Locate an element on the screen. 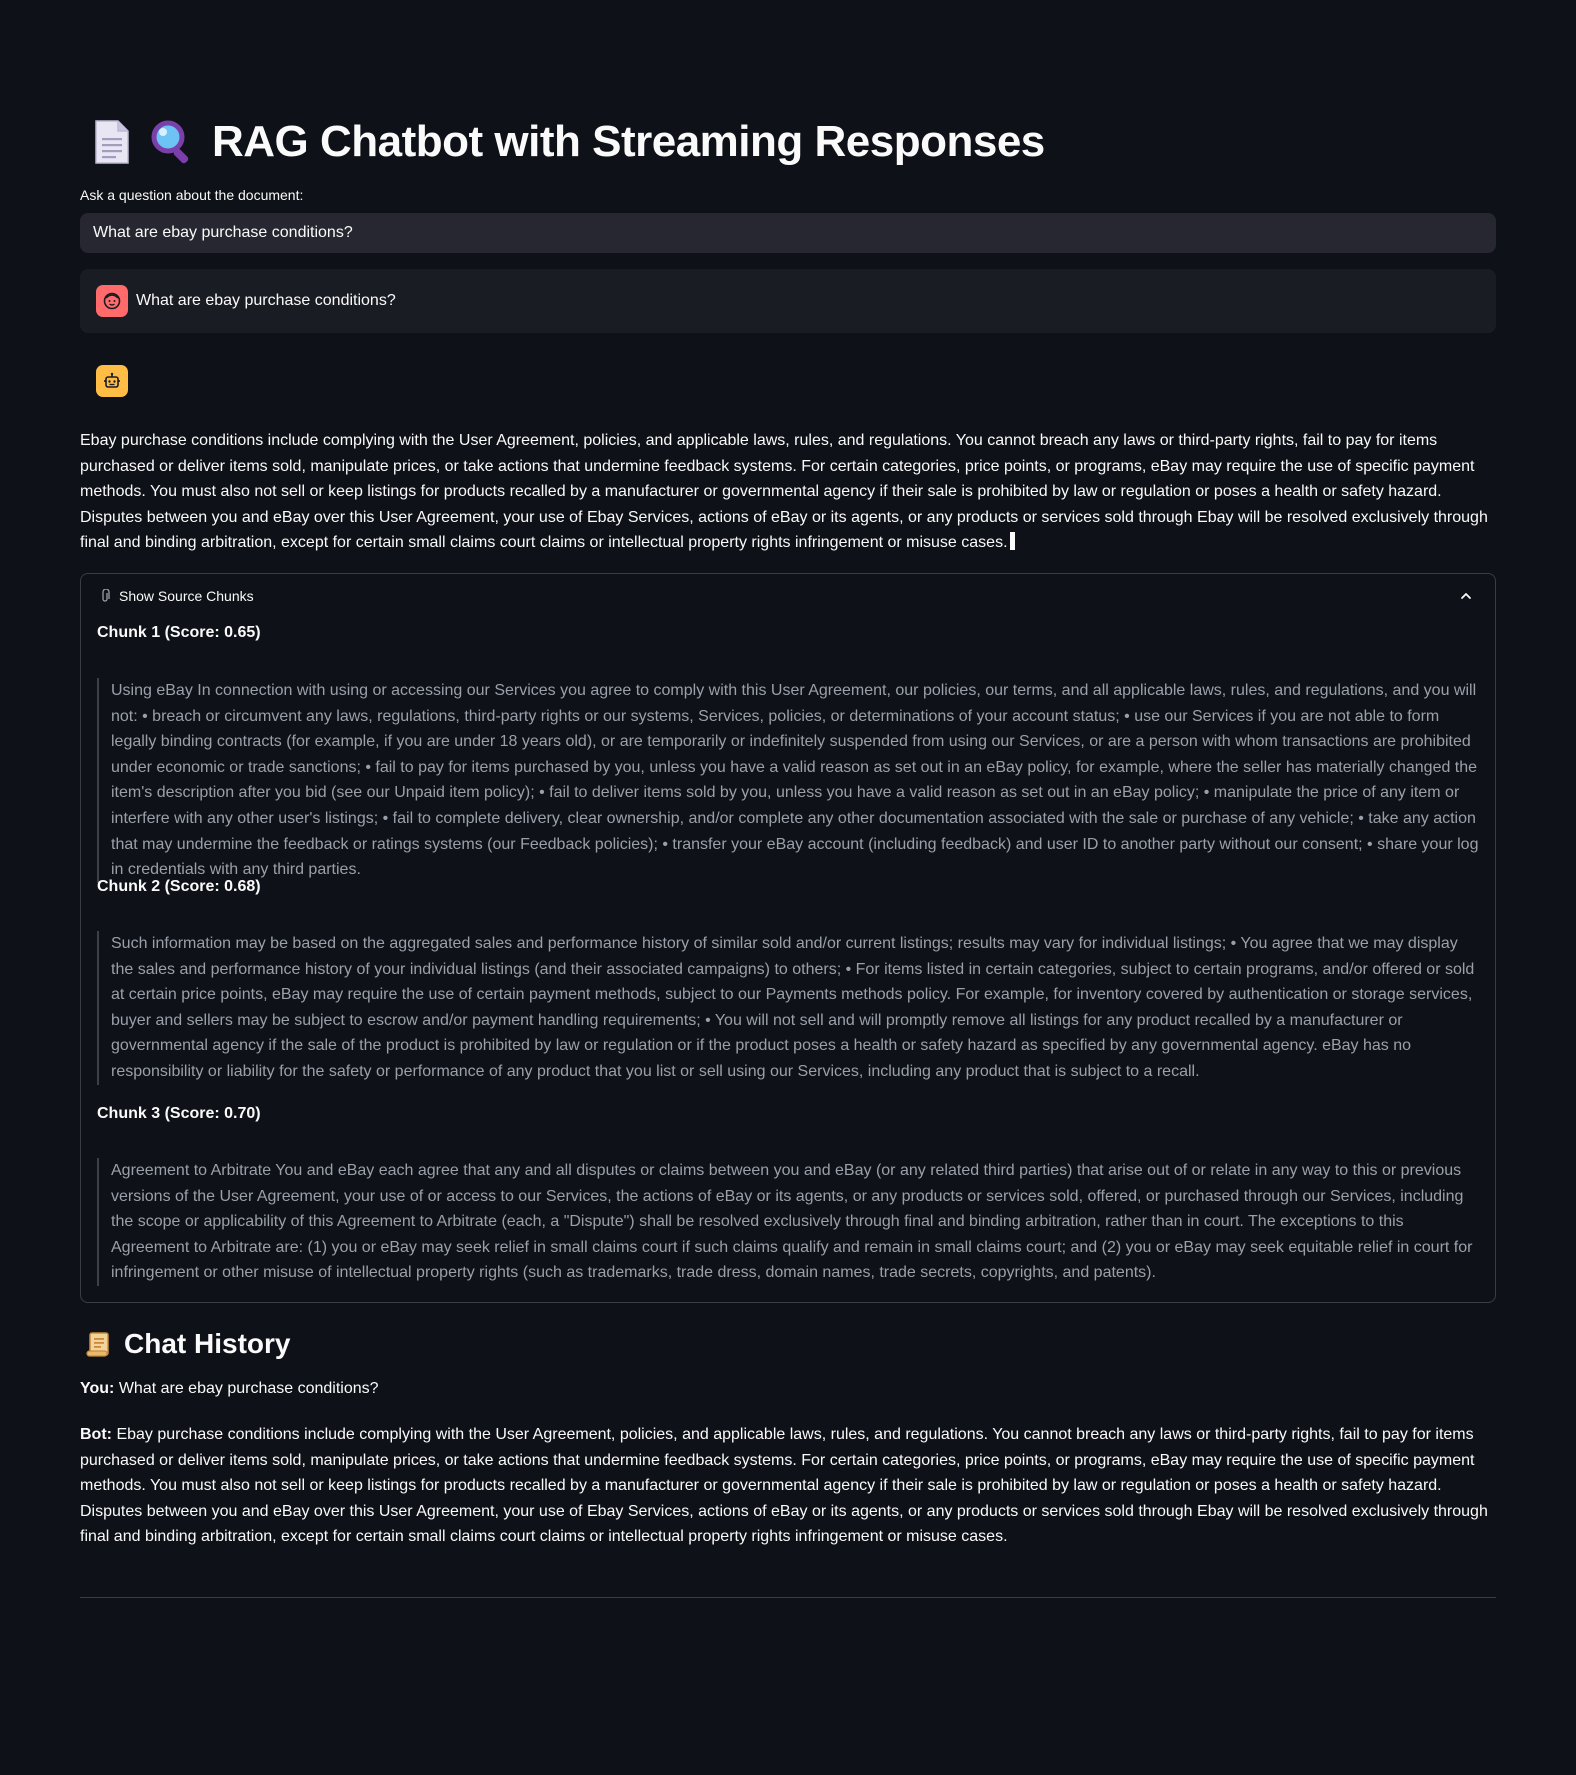 Image resolution: width=1576 pixels, height=1775 pixels. document-icon is located at coordinates (112, 142).